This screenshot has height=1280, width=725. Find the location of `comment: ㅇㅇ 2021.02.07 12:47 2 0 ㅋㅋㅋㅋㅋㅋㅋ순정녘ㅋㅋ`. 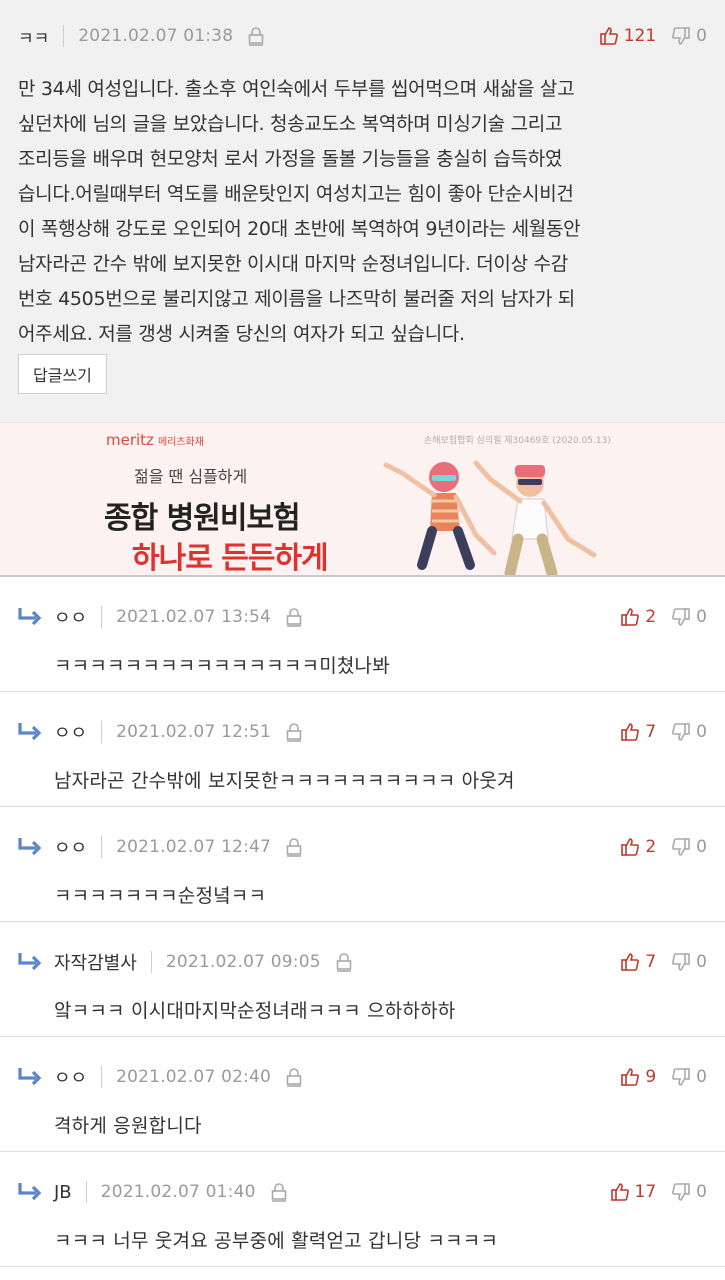

comment: ㅇㅇ 2021.02.07 12:47 2 0 ㅋㅋㅋㅋㅋㅋㅋ순정녘ㅋㅋ is located at coordinates (362, 864).